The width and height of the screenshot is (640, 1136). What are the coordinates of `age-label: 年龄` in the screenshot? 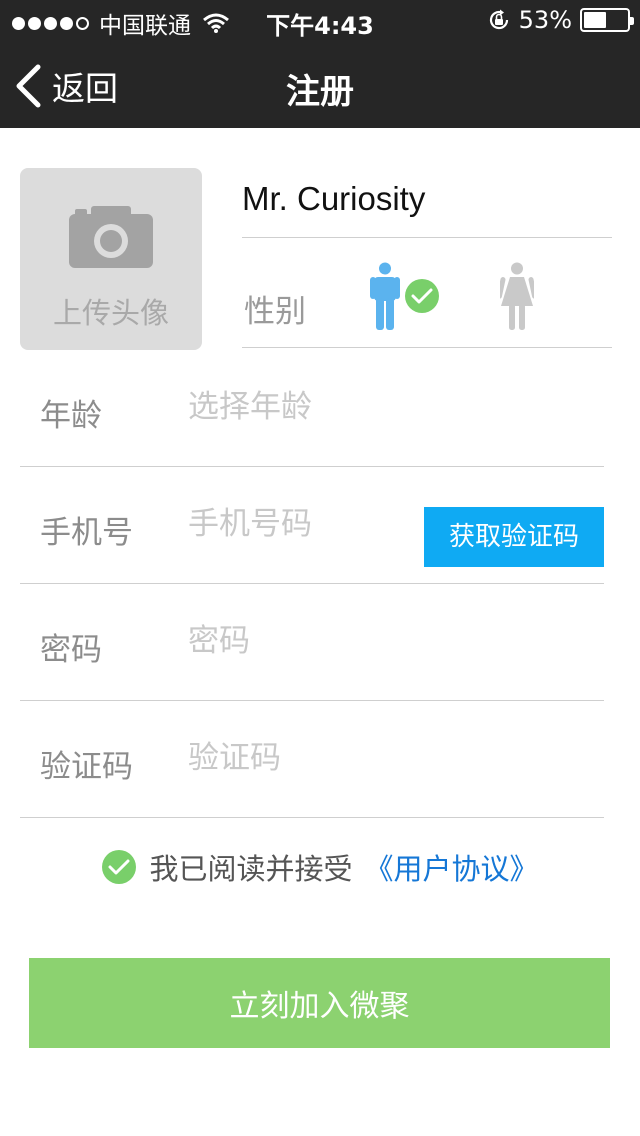 It's located at (71, 416).